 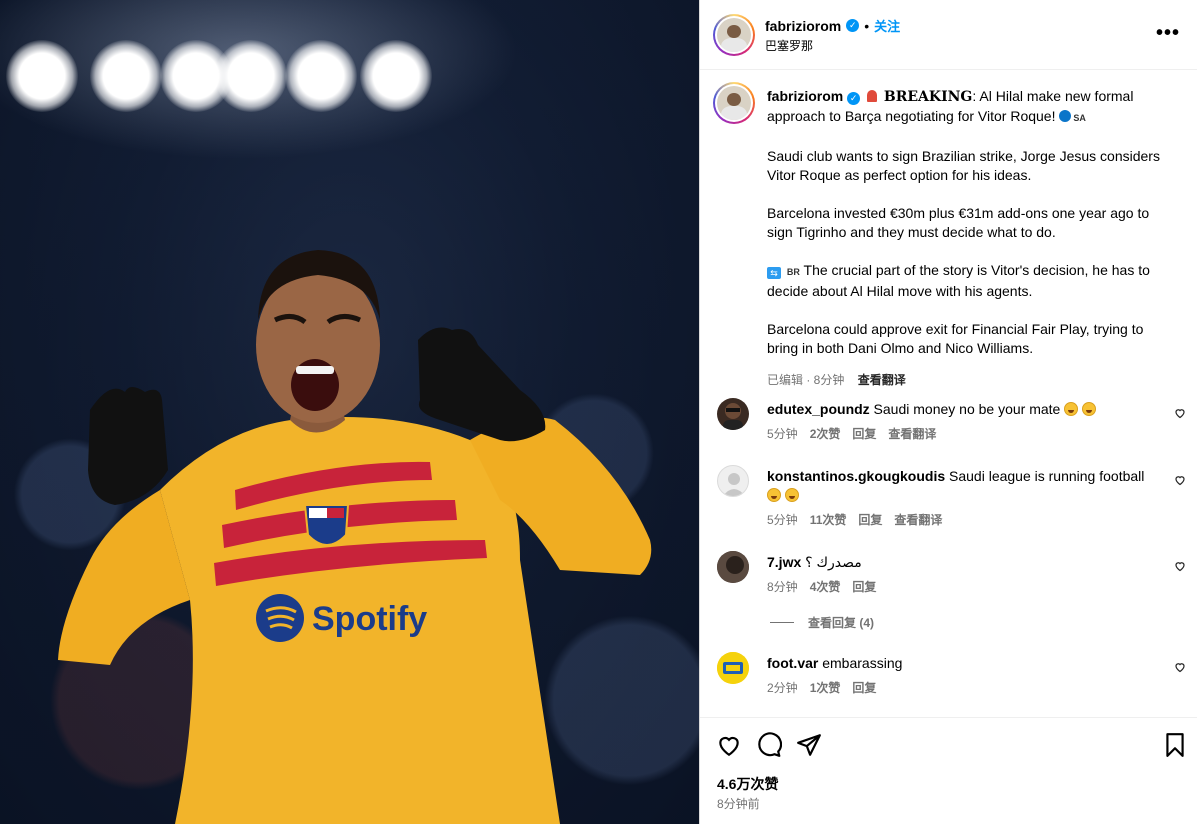 I want to click on comment-body: مصدرك ؟, so click(x=831, y=562).